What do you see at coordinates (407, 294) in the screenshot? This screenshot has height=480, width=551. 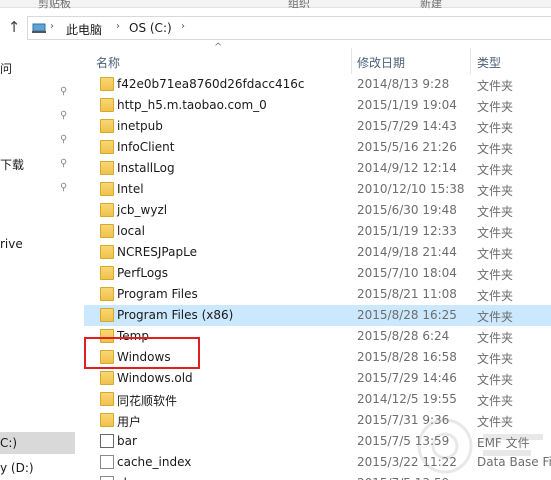 I see `file-date: 2015/8/21 11:08` at bounding box center [407, 294].